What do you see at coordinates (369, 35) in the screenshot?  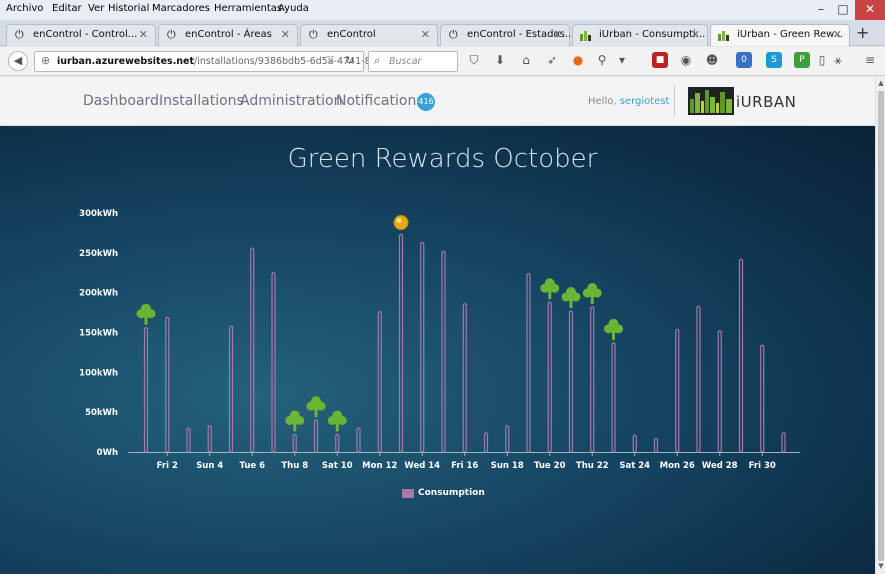 I see `tab-encontrol: ⏻ enControl ✕` at bounding box center [369, 35].